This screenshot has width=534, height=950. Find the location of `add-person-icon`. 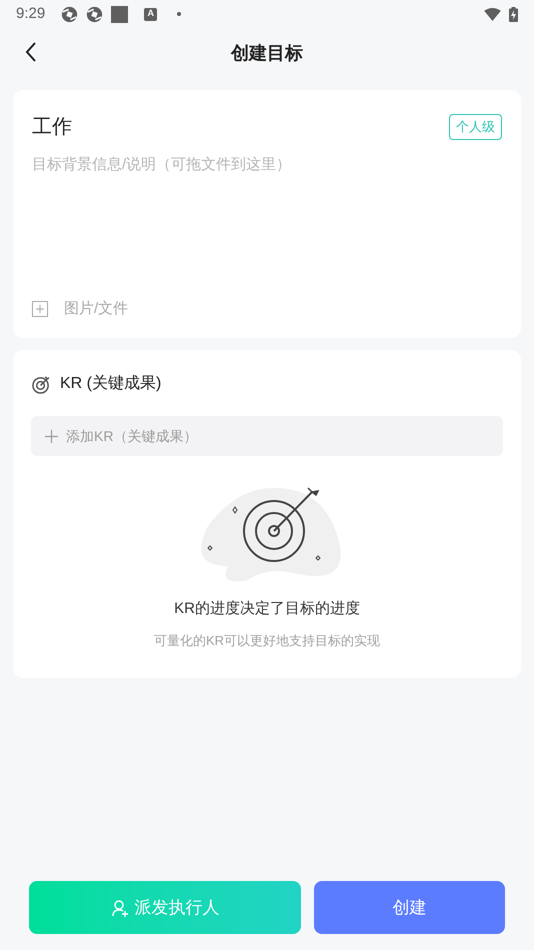

add-person-icon is located at coordinates (119, 907).